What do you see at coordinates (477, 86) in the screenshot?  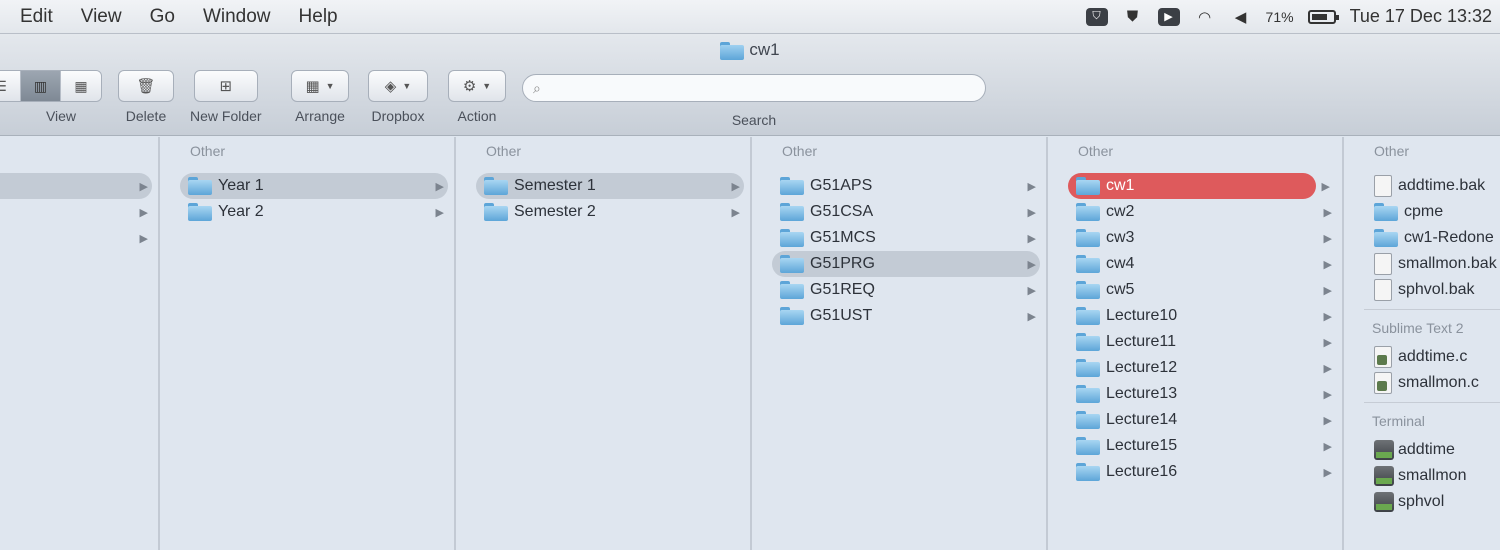 I see `action-button: ⚙ ▼` at bounding box center [477, 86].